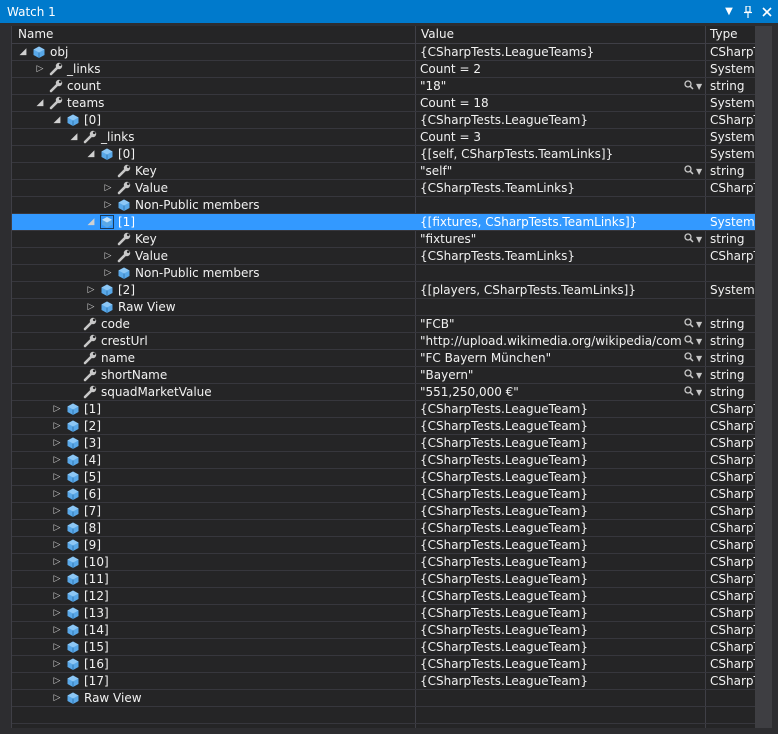 The image size is (778, 734). I want to click on table-row: ▷ [13] {CSharpTests.LeagueTeam} CSharpT, so click(384, 613).